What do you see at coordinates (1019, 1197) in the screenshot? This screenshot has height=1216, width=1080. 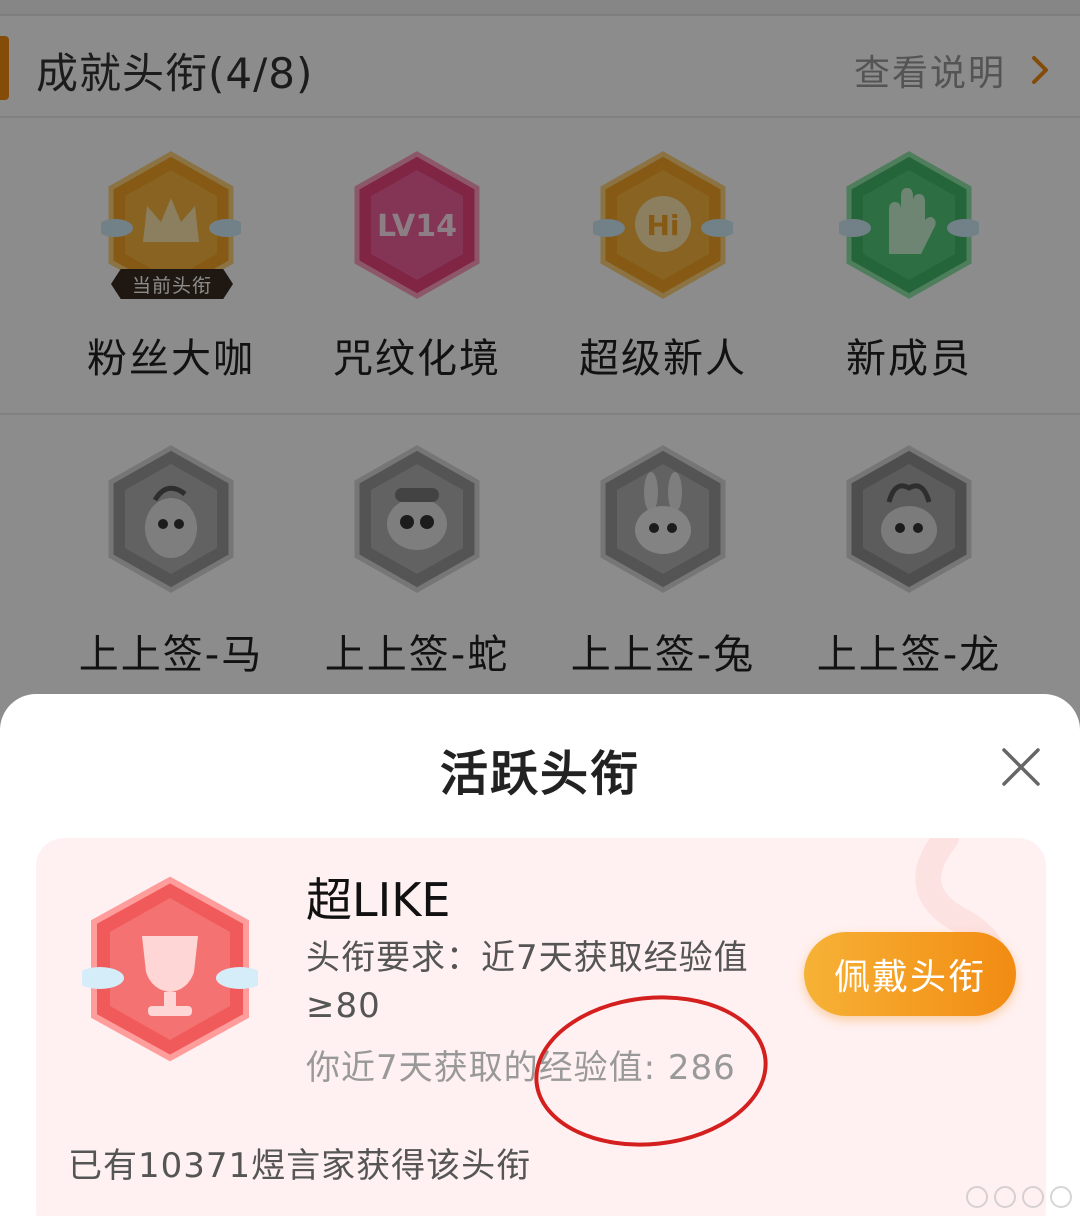 I see `watermark` at bounding box center [1019, 1197].